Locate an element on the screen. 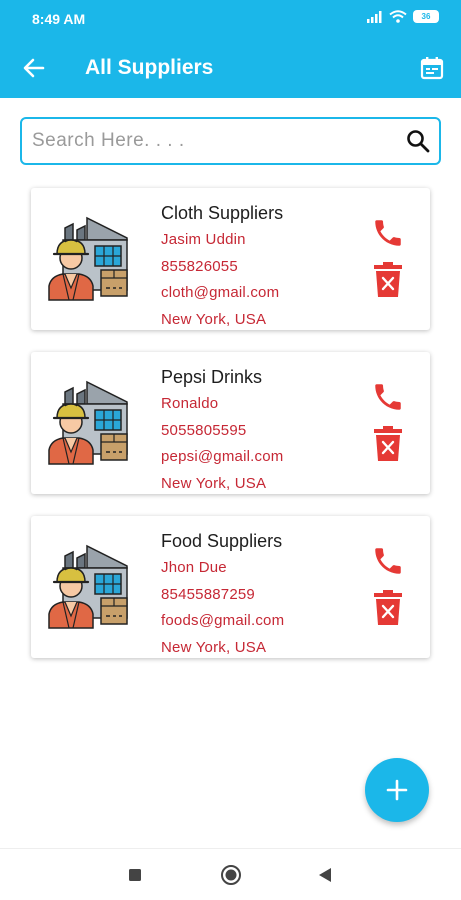 Image resolution: width=461 pixels, height=900 pixels. add-supplier-button is located at coordinates (397, 790).